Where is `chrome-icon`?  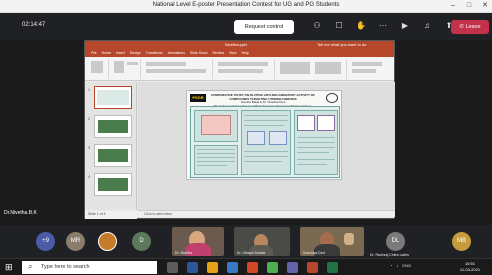 chrome-icon is located at coordinates (272, 267).